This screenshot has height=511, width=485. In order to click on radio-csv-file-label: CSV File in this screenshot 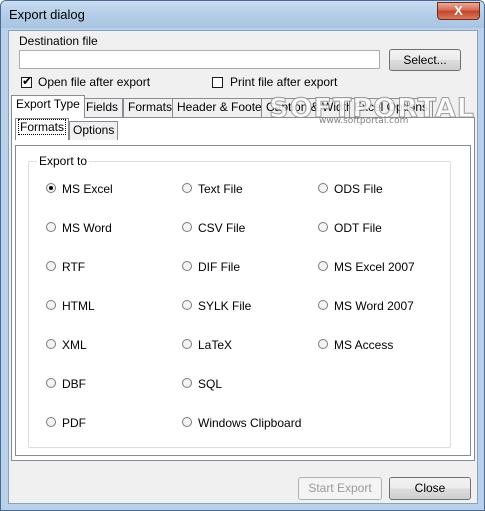, I will do `click(222, 228)`.